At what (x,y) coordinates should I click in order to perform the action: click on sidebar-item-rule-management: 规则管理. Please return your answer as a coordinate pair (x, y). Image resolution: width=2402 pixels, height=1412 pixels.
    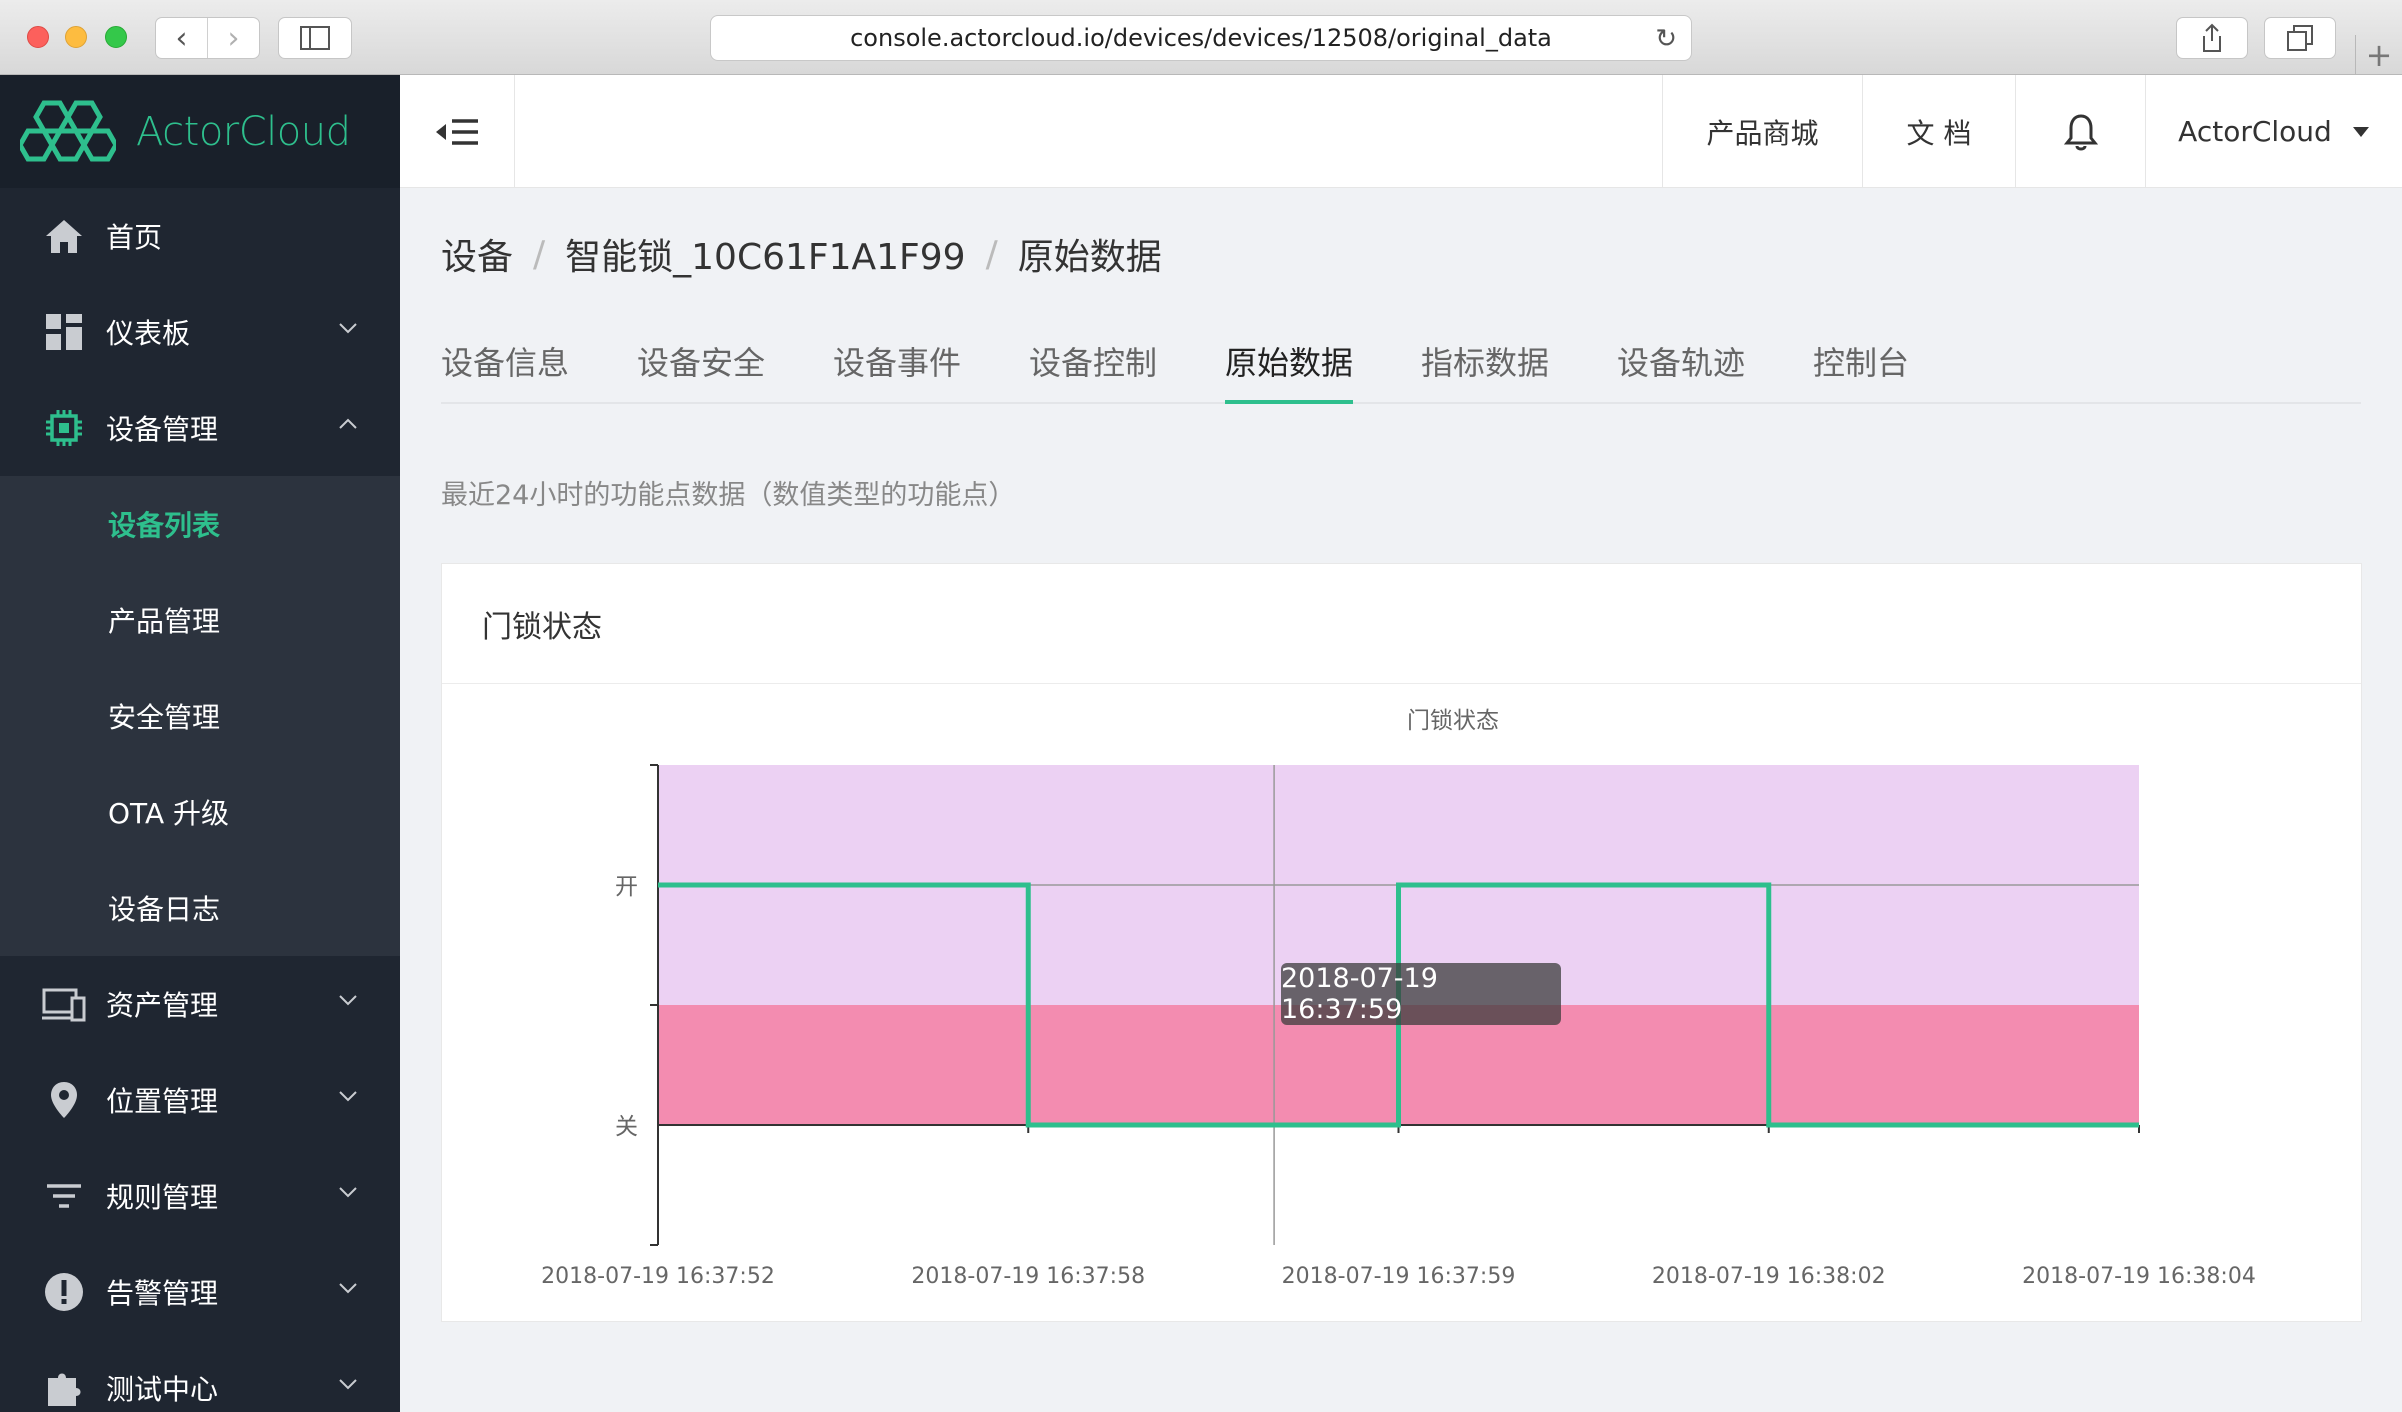
    Looking at the image, I should click on (200, 1196).